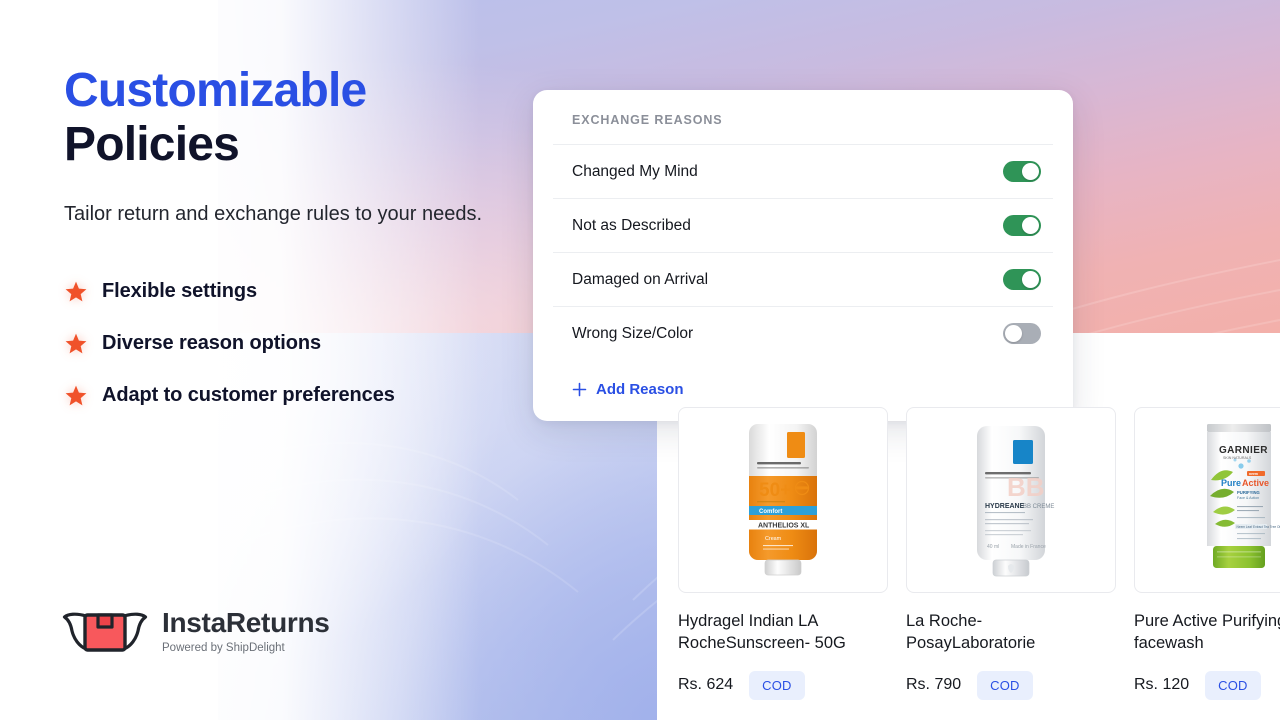  Describe the element at coordinates (803, 172) in the screenshot. I see `reason-row-changed-my-mind: Changed My Mind` at that location.